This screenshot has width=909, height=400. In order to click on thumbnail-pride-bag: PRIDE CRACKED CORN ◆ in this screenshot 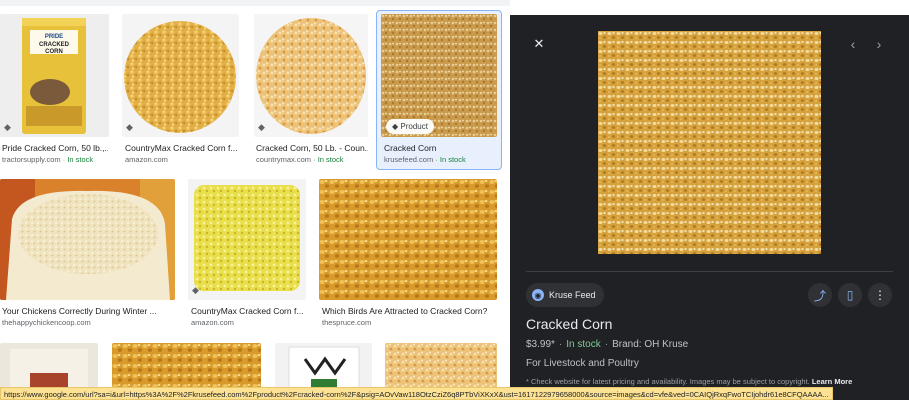, I will do `click(54, 75)`.